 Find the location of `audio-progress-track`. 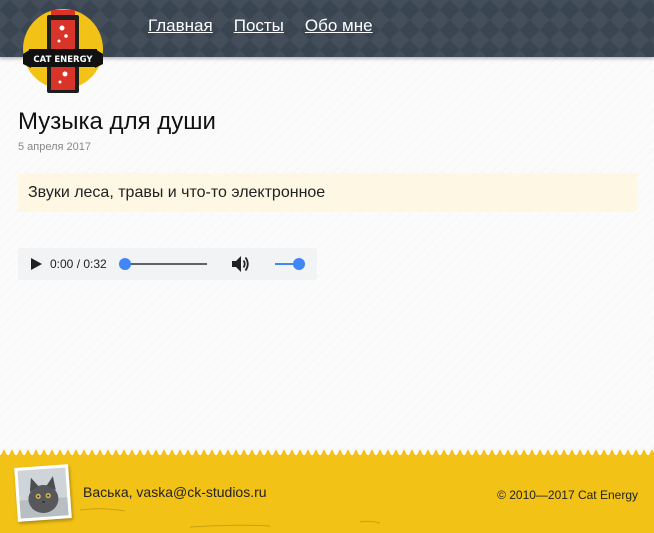

audio-progress-track is located at coordinates (166, 264).